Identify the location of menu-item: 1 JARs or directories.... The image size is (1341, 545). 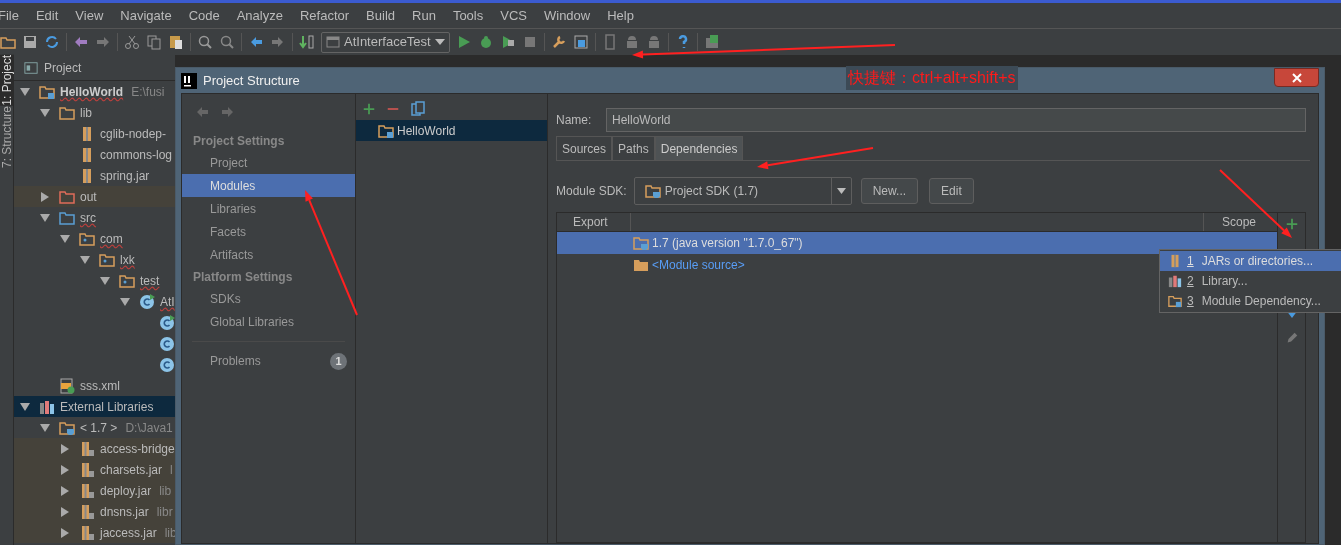
(1250, 261).